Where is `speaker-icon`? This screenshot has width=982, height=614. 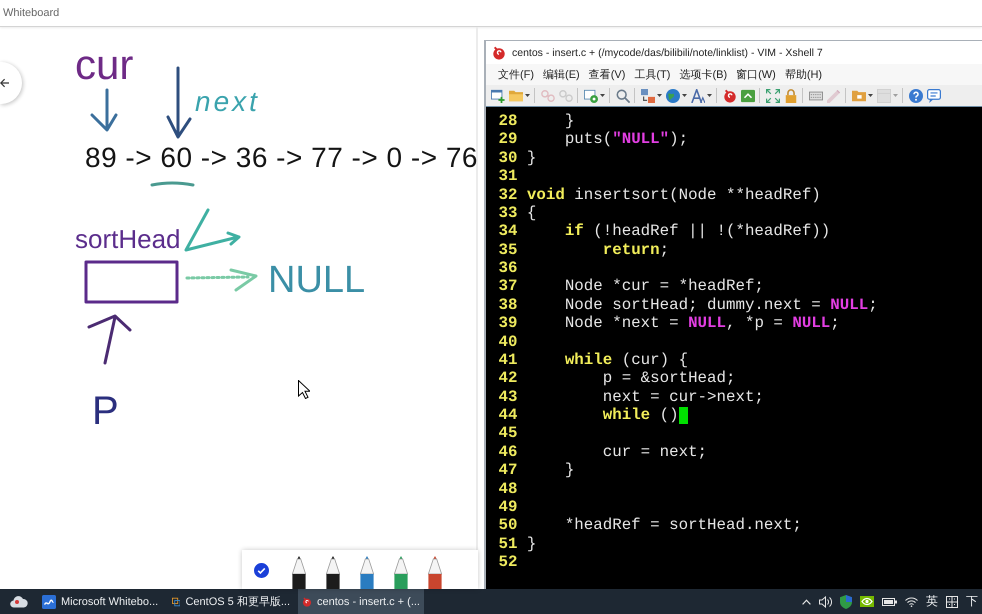
speaker-icon is located at coordinates (825, 602).